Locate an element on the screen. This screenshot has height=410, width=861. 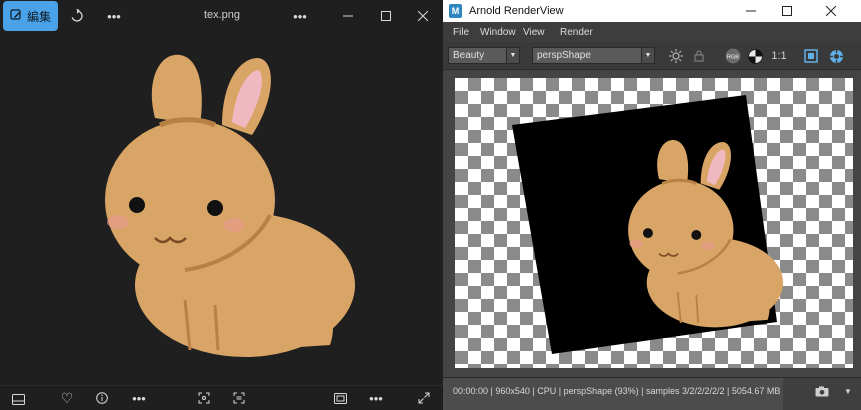
ocr-icon is located at coordinates (239, 398).